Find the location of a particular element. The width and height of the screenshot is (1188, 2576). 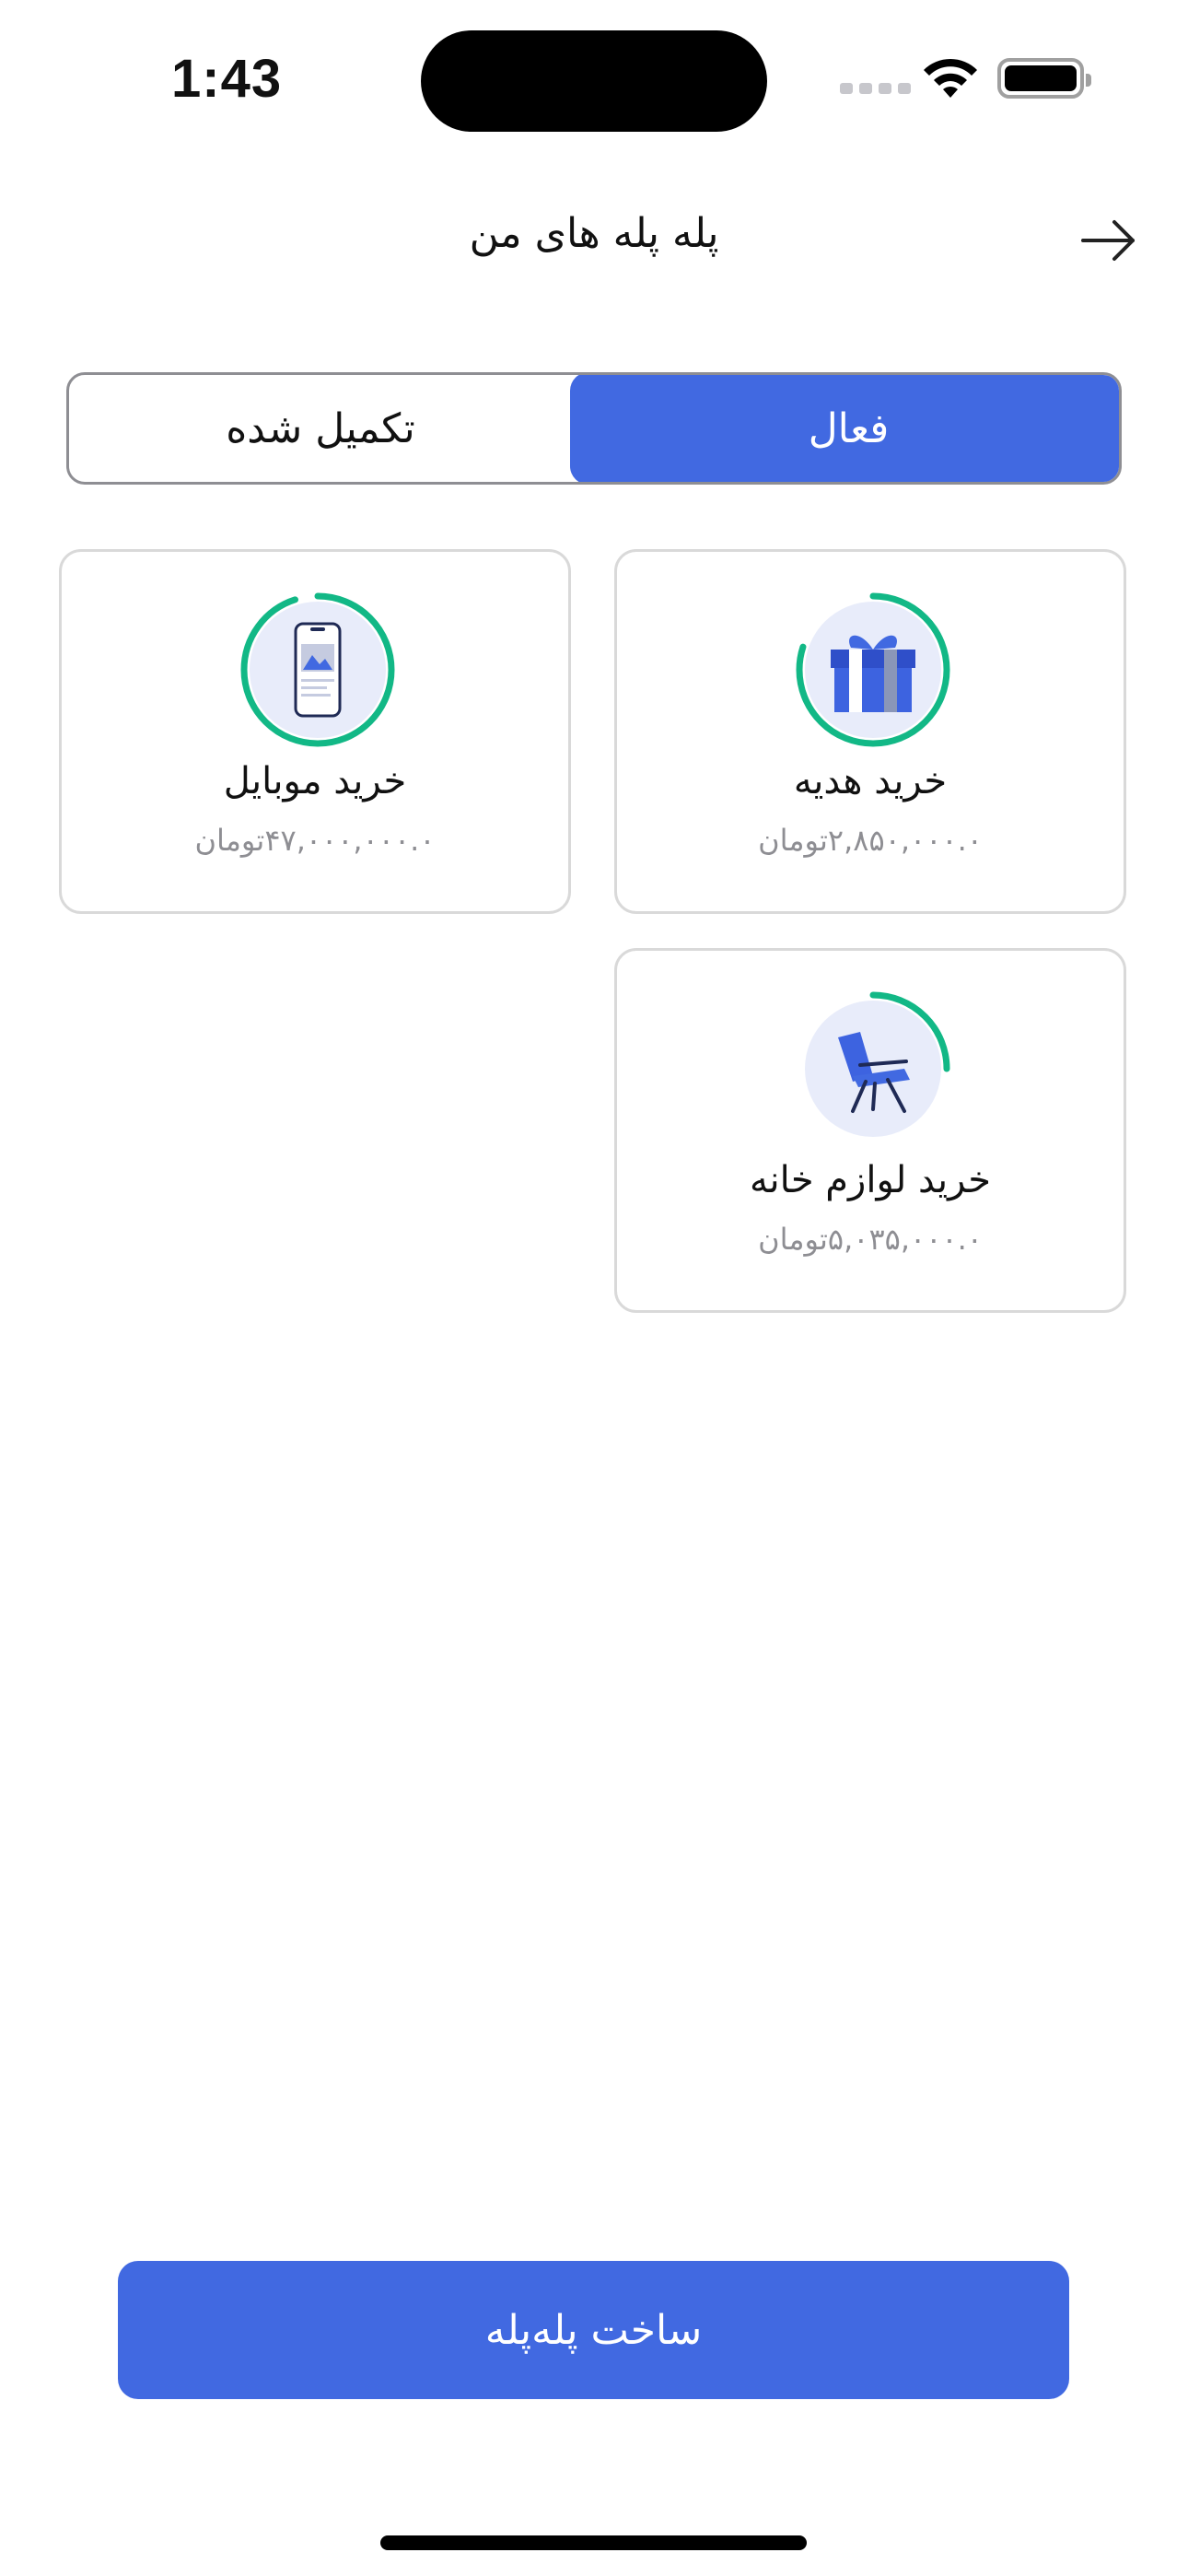

mobile-phone-icon is located at coordinates (318, 670).